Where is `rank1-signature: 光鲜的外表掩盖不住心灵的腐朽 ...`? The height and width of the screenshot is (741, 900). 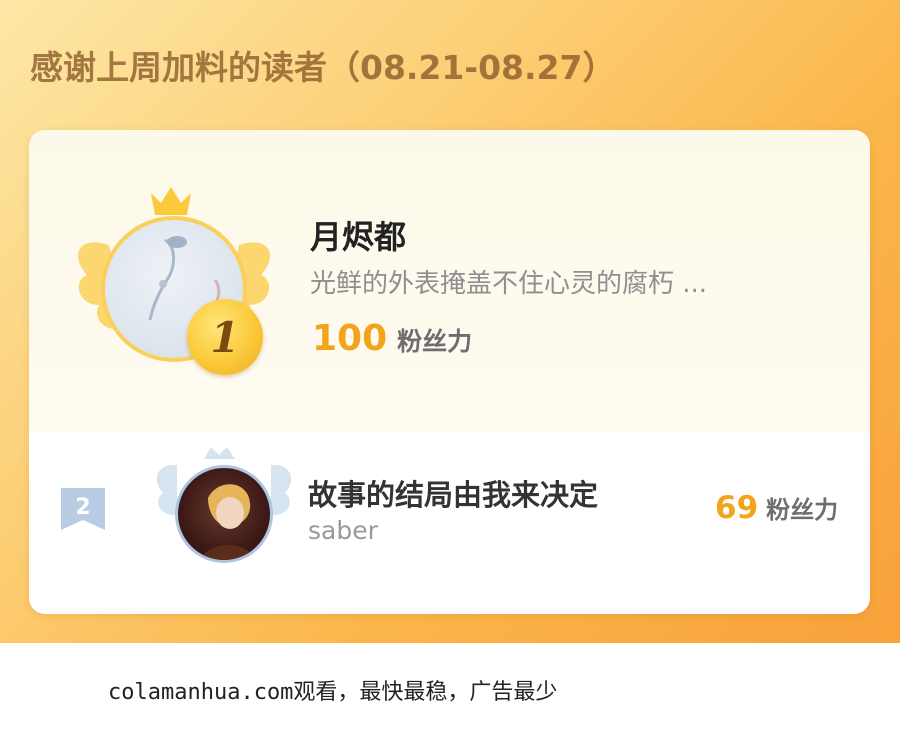 rank1-signature: 光鲜的外表掩盖不住心灵的腐朽 ... is located at coordinates (509, 284).